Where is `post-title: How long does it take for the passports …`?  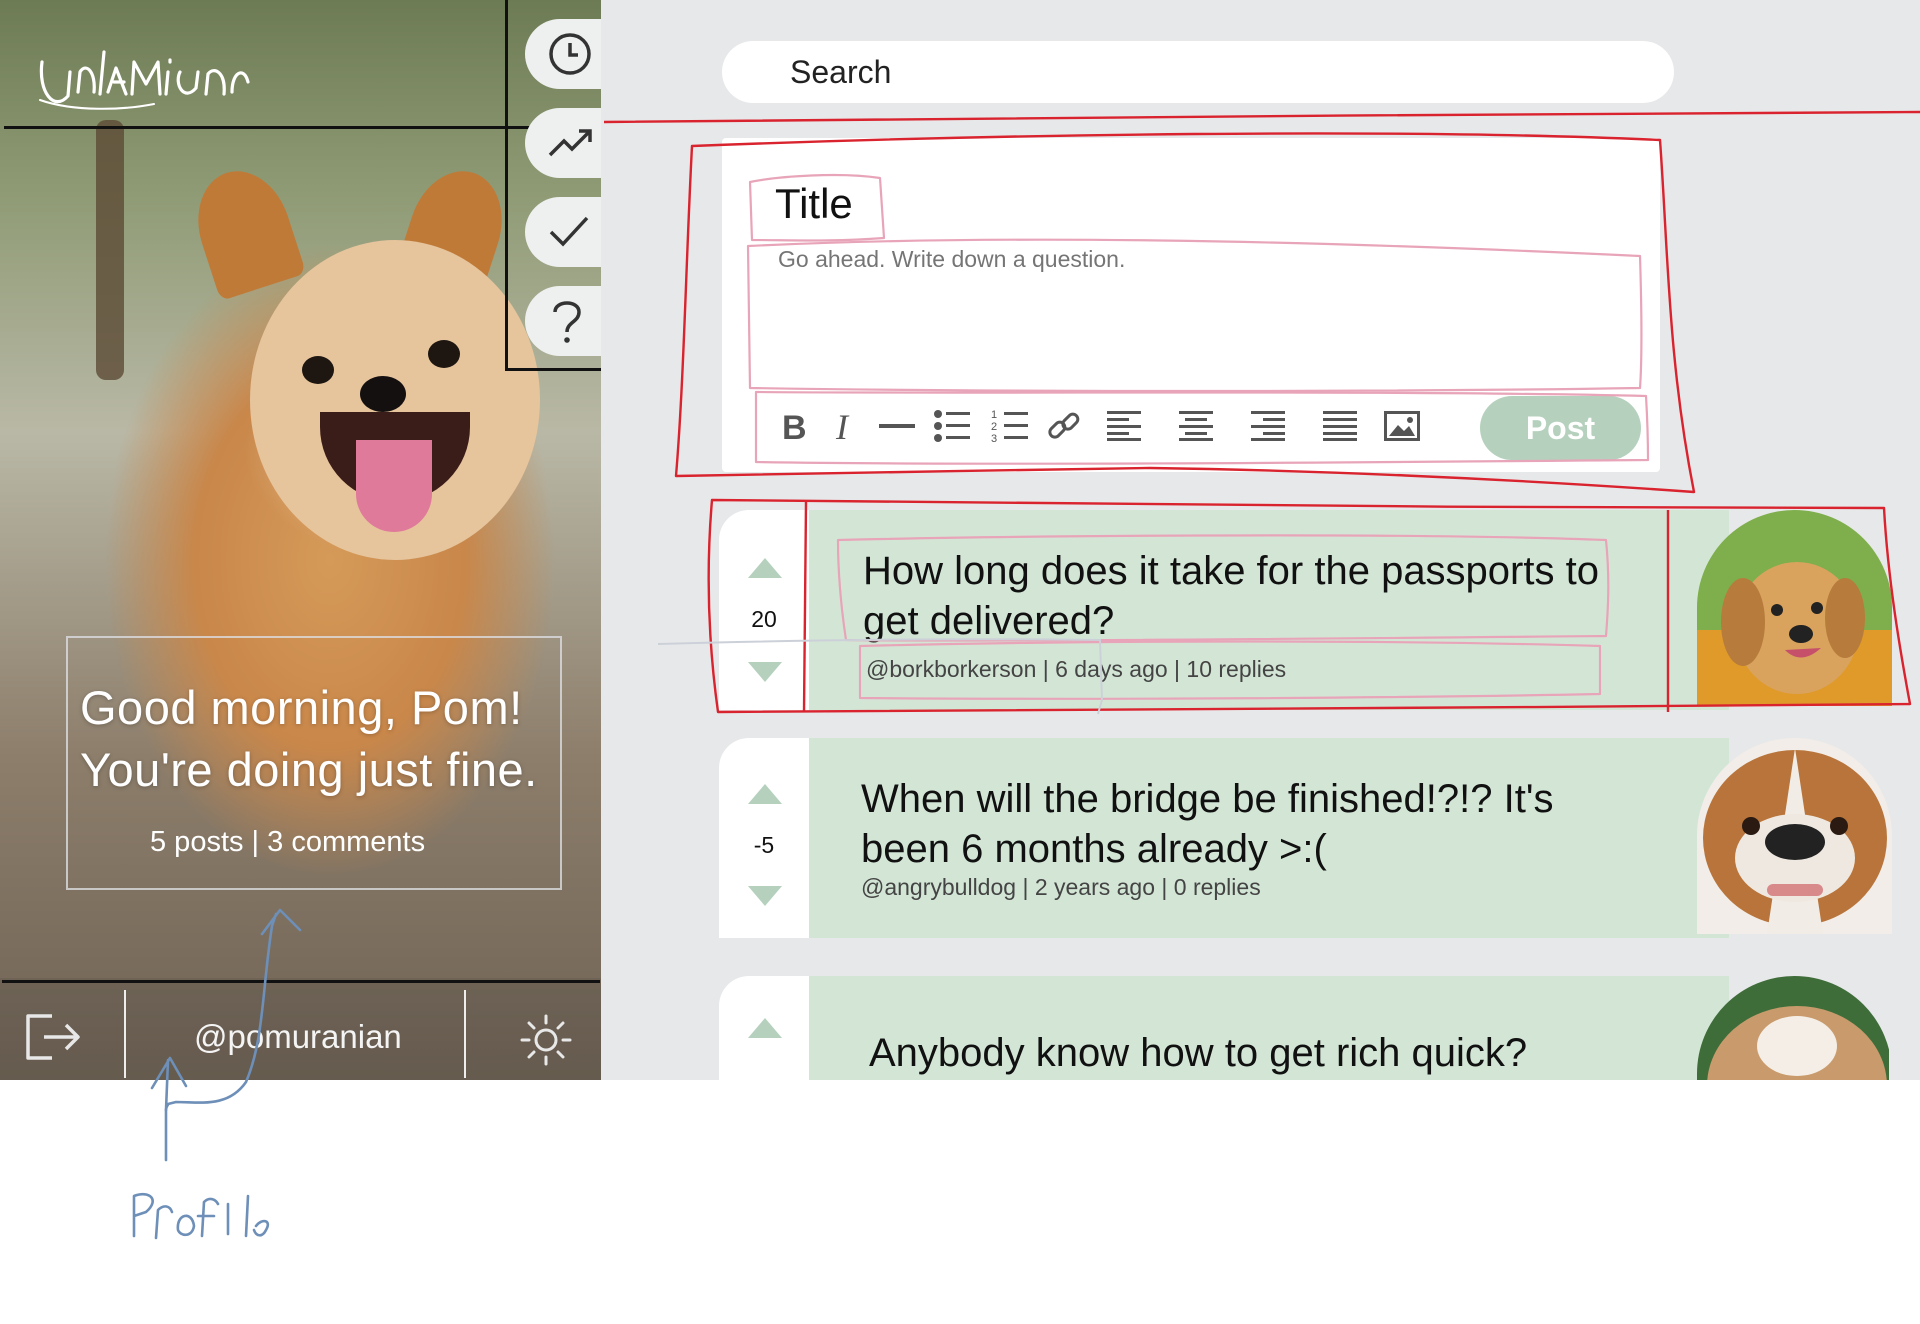
post-title: How long does it take for the passports … is located at coordinates (1243, 596).